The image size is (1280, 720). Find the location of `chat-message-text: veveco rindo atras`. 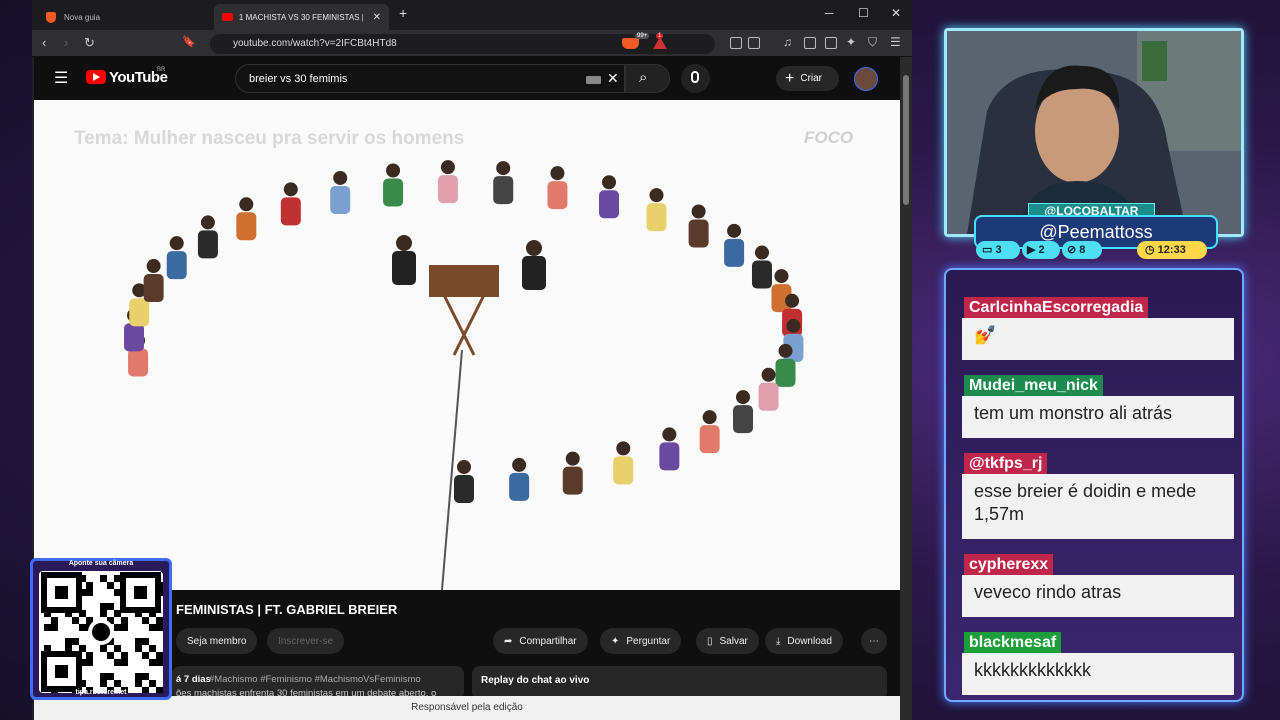

chat-message-text: veveco rindo atras is located at coordinates (1048, 592).